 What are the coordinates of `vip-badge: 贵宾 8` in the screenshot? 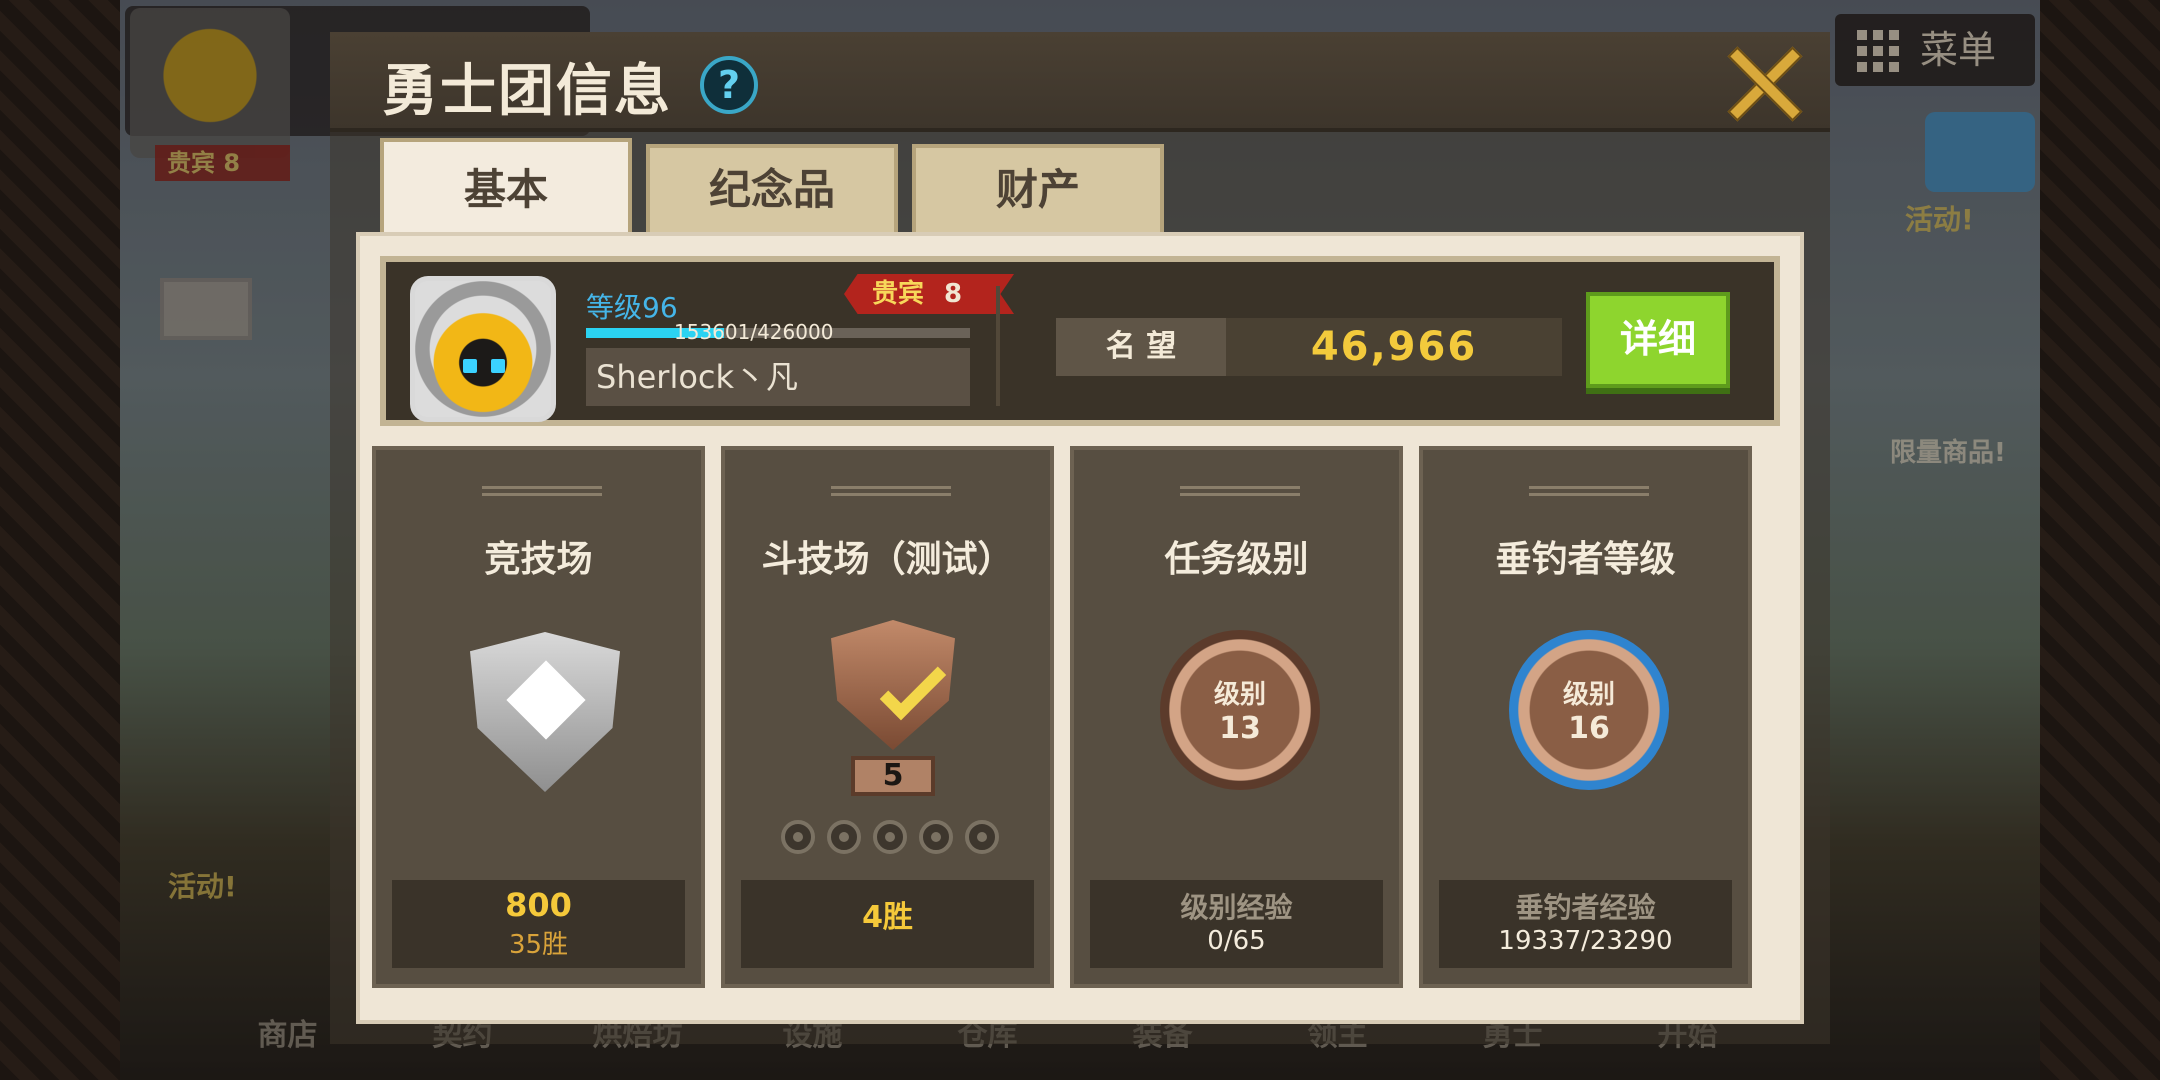 It's located at (929, 294).